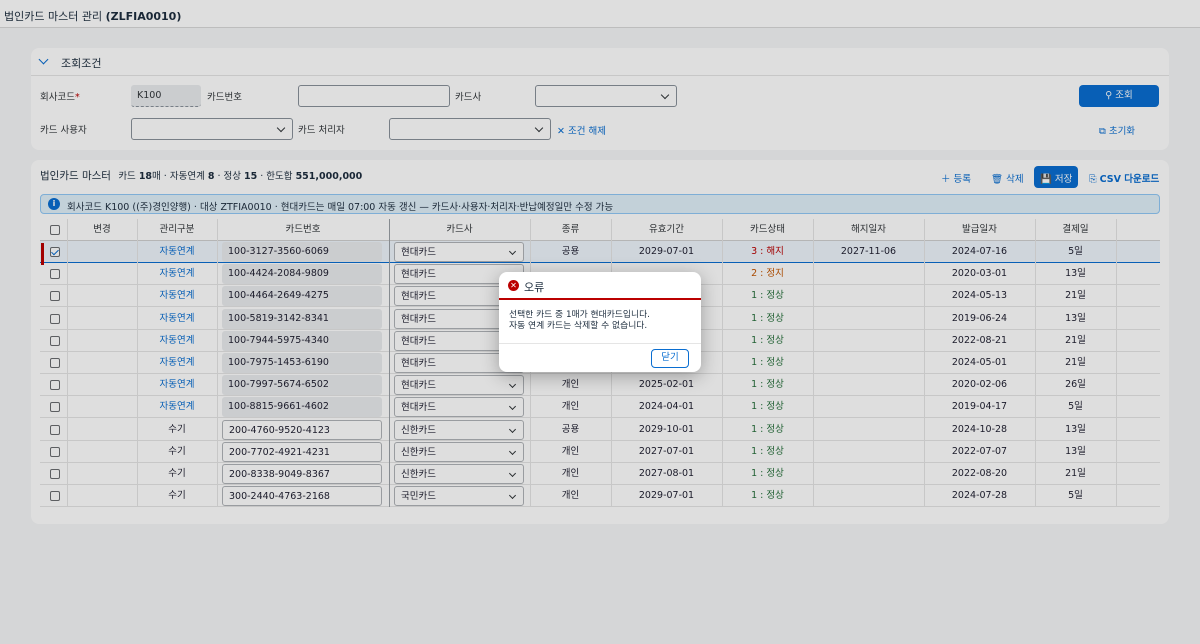 This screenshot has height=644, width=1200. Describe the element at coordinates (670, 358) in the screenshot. I see `close-button: 닫기` at that location.